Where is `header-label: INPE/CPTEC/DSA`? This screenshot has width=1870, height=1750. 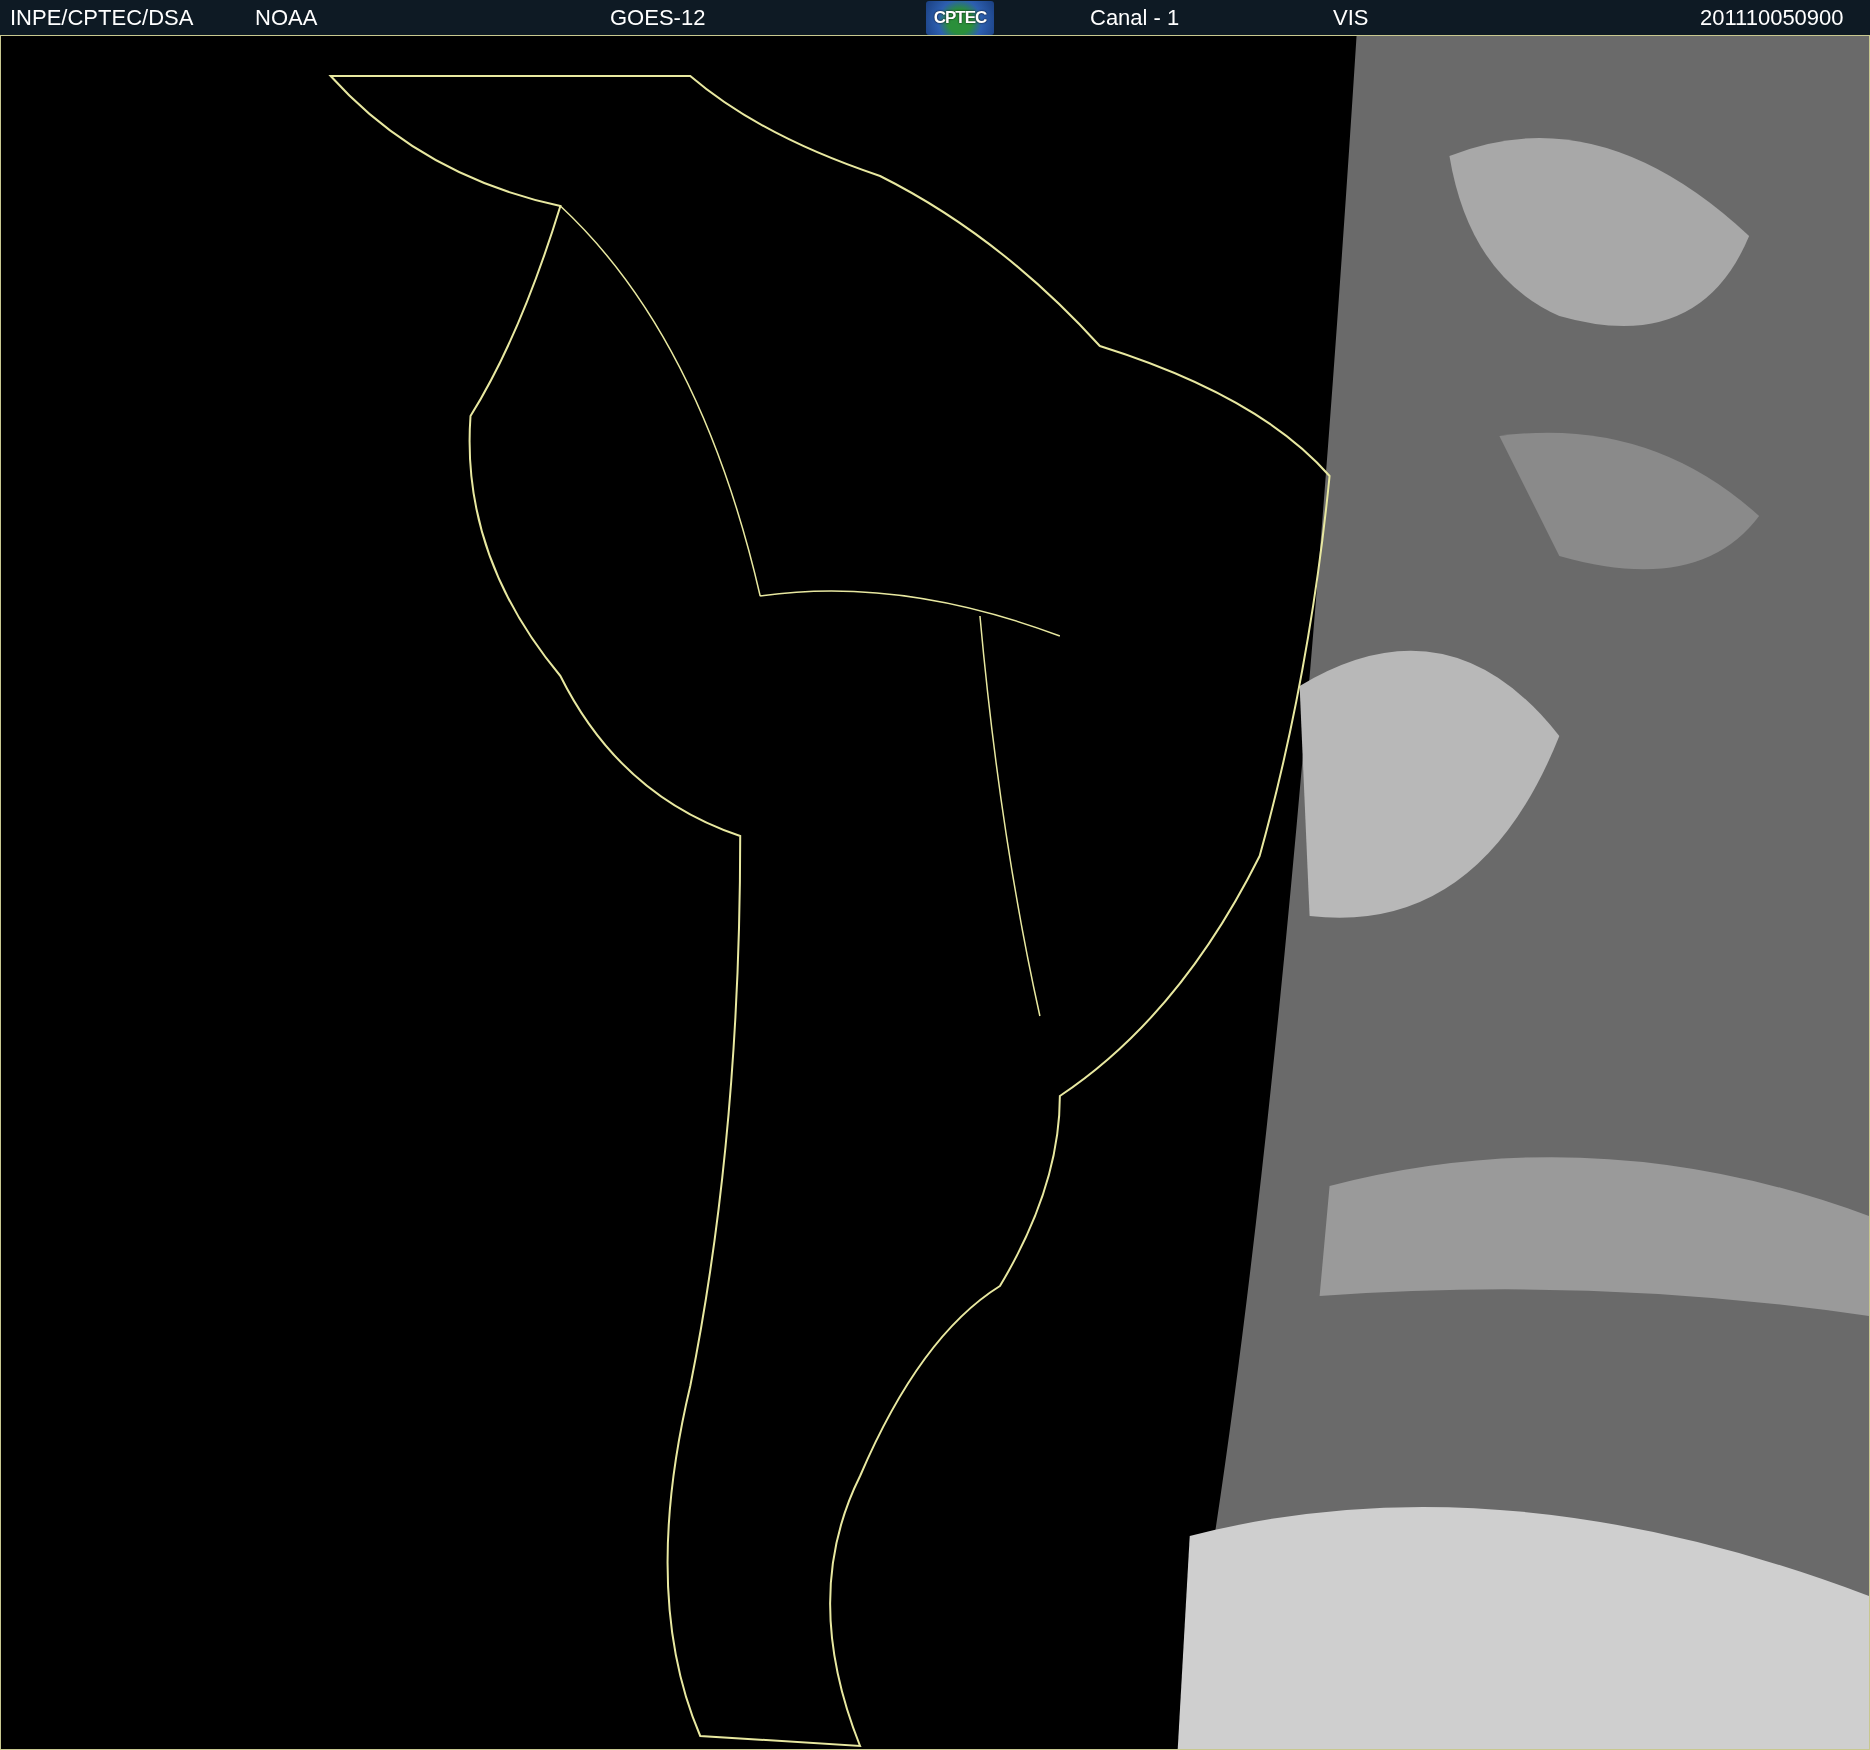
header-label: INPE/CPTEC/DSA is located at coordinates (102, 17).